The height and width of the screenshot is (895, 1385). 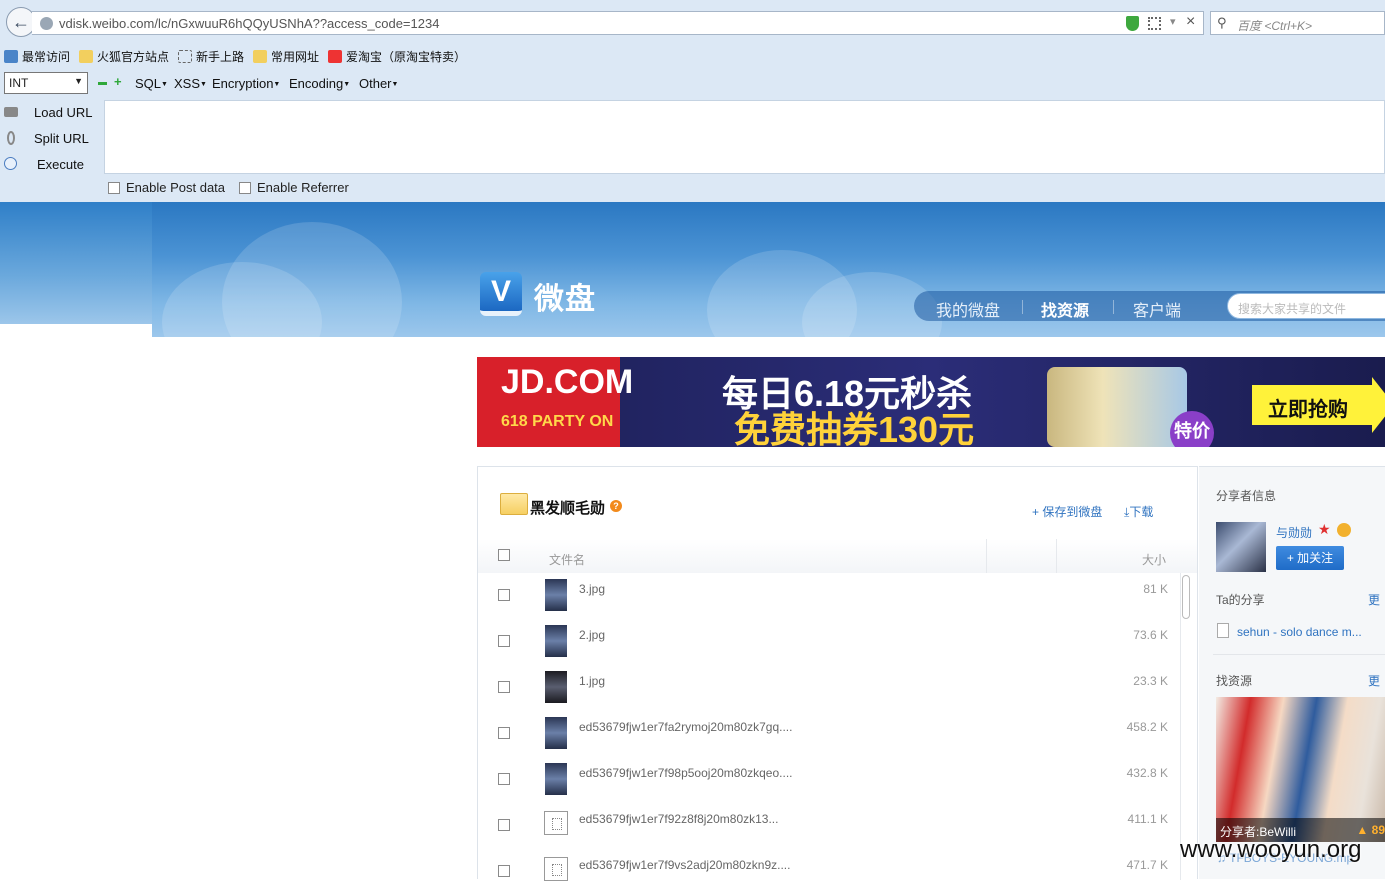 What do you see at coordinates (61, 138) in the screenshot?
I see `split-url-label: Split URL` at bounding box center [61, 138].